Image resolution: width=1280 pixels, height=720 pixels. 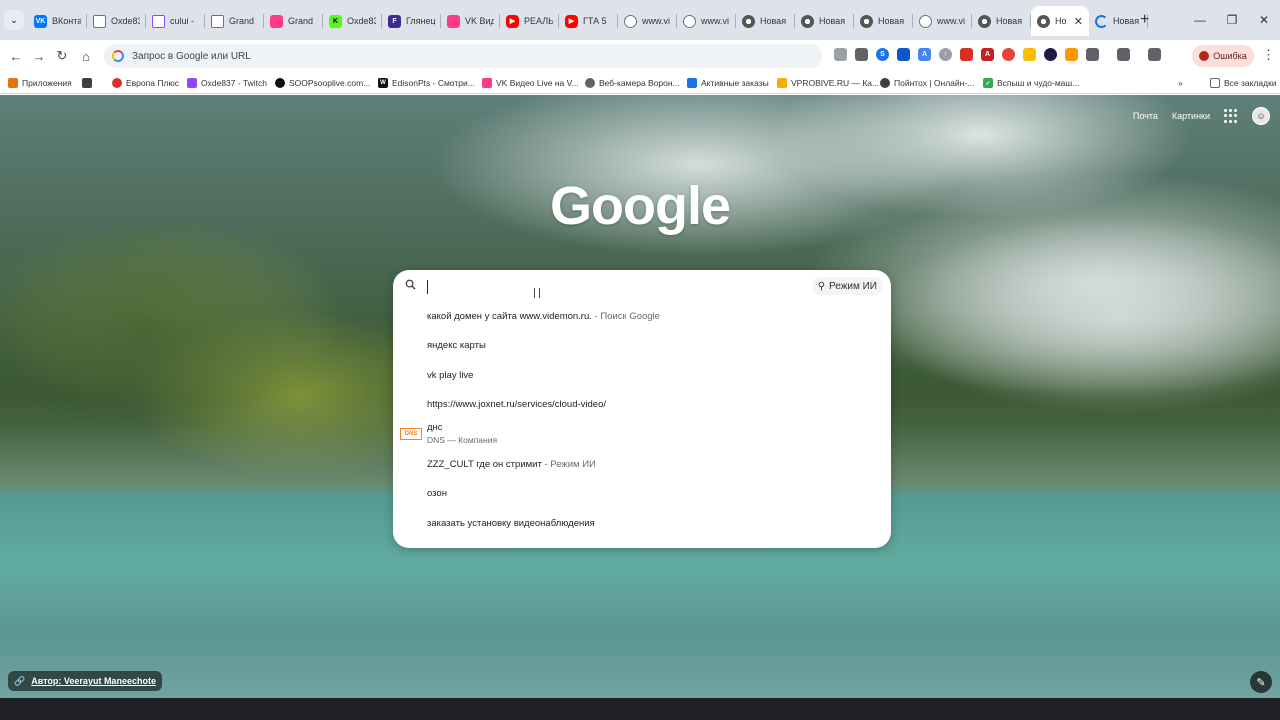 What do you see at coordinates (1071, 54) in the screenshot?
I see `shield-orange-icon` at bounding box center [1071, 54].